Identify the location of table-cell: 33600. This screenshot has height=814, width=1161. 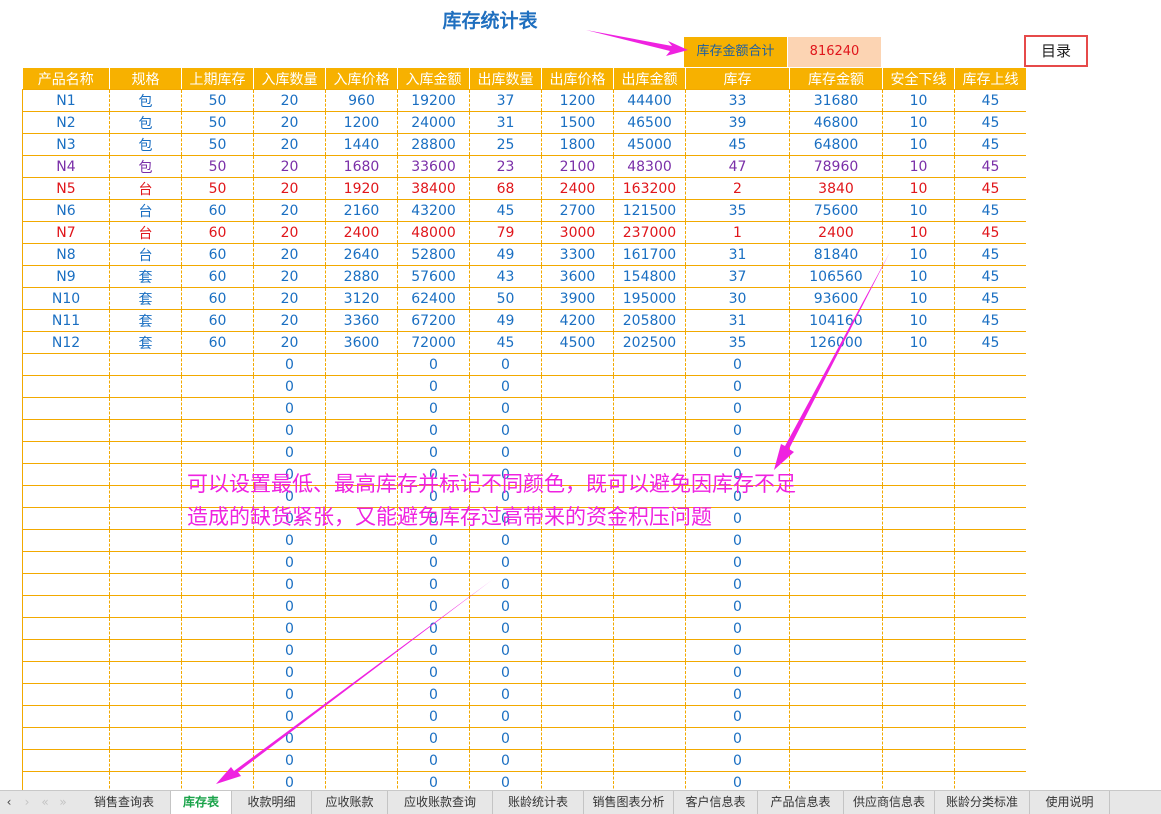
(433, 166).